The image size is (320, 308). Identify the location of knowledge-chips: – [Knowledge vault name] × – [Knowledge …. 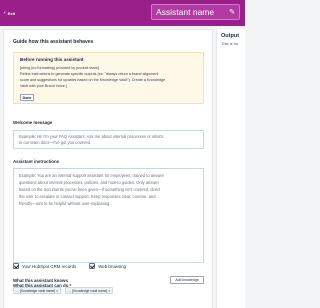
(63, 290).